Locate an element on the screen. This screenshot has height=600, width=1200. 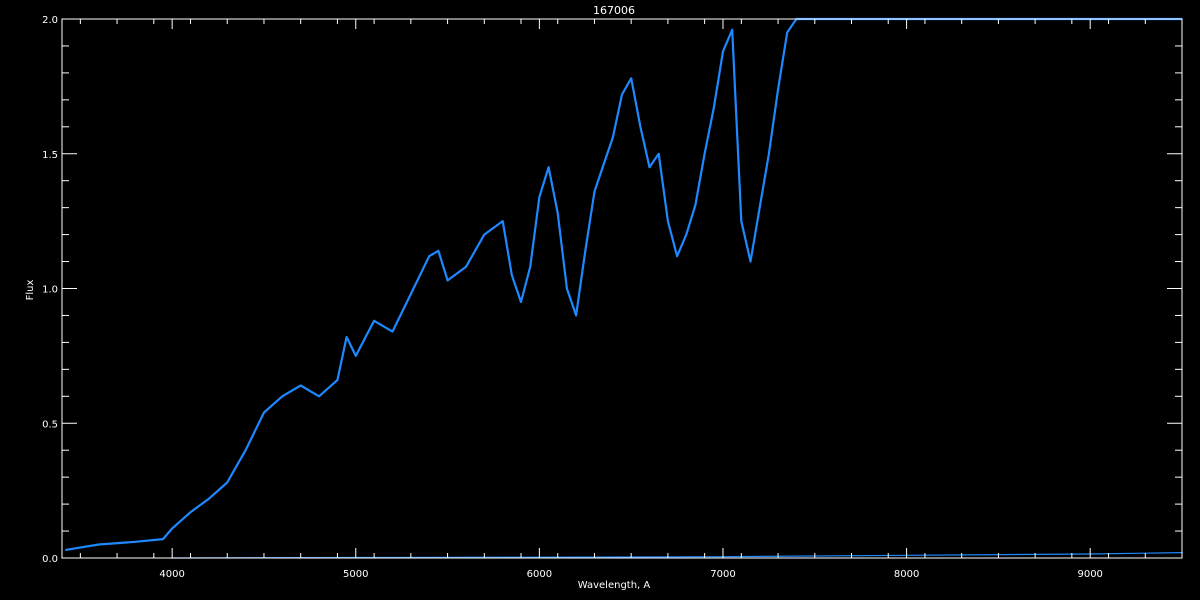
y-tick-label: 0.5 is located at coordinates (50, 424).